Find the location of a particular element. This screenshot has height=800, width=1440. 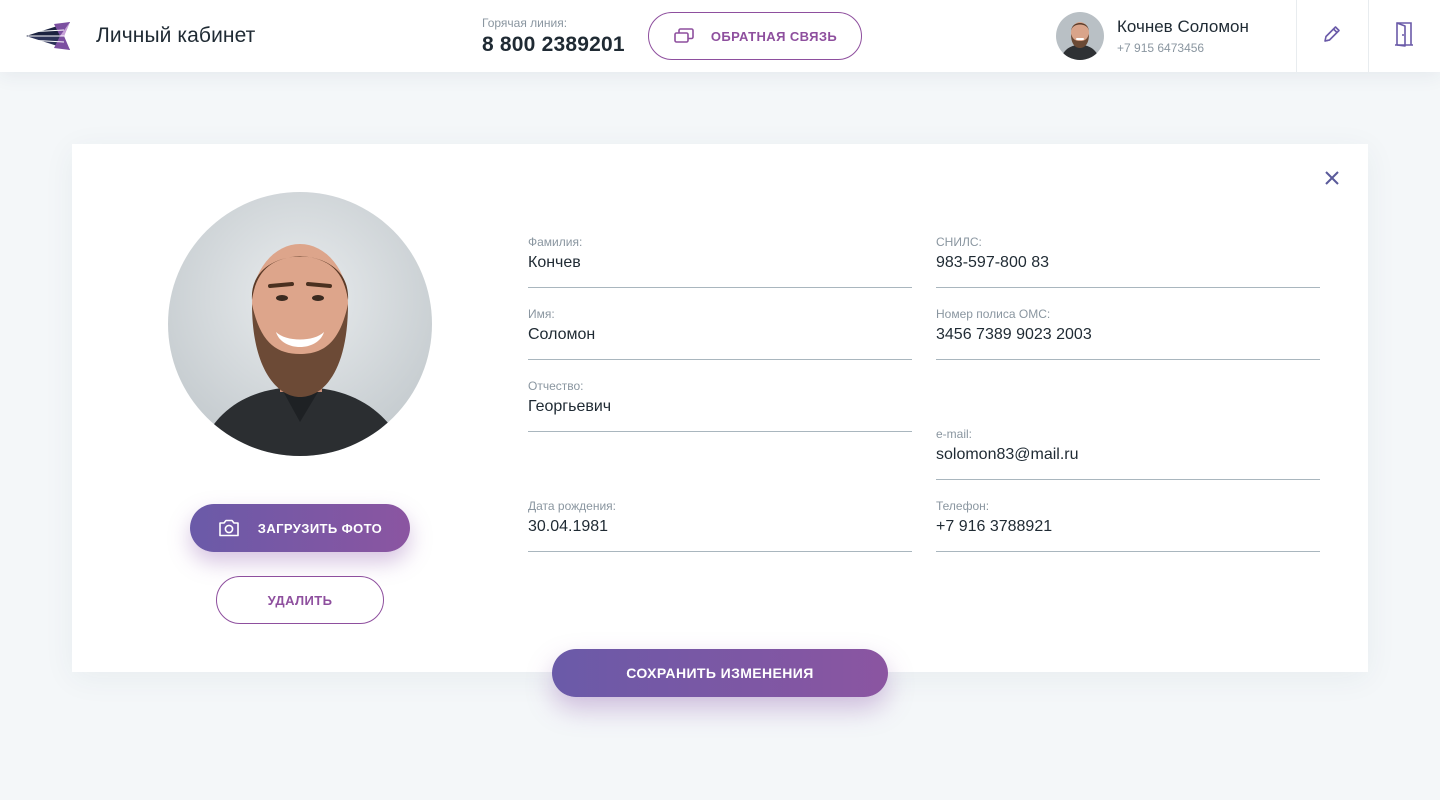

delete-photo-label: УДАЛИТЬ is located at coordinates (300, 600).